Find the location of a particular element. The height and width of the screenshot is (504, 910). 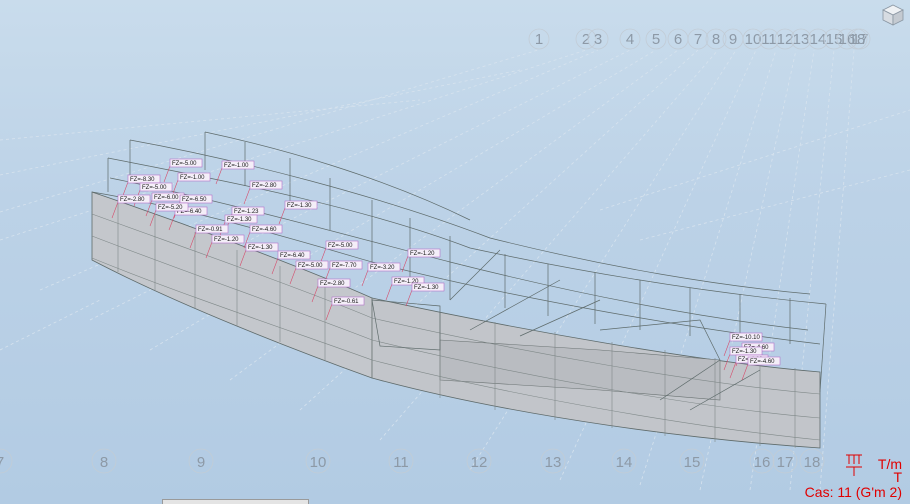

axis-bubble-bottom: 11 is located at coordinates (401, 461).